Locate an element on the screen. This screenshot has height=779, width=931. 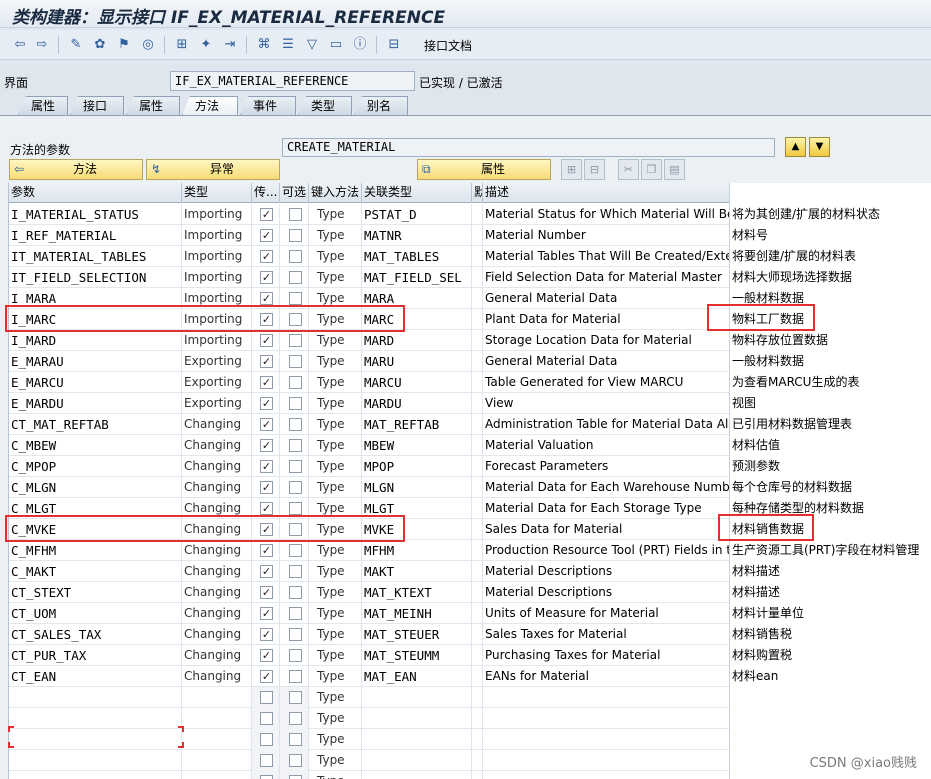
param-name-cell: CT_SALES_TAX is located at coordinates (95, 634).